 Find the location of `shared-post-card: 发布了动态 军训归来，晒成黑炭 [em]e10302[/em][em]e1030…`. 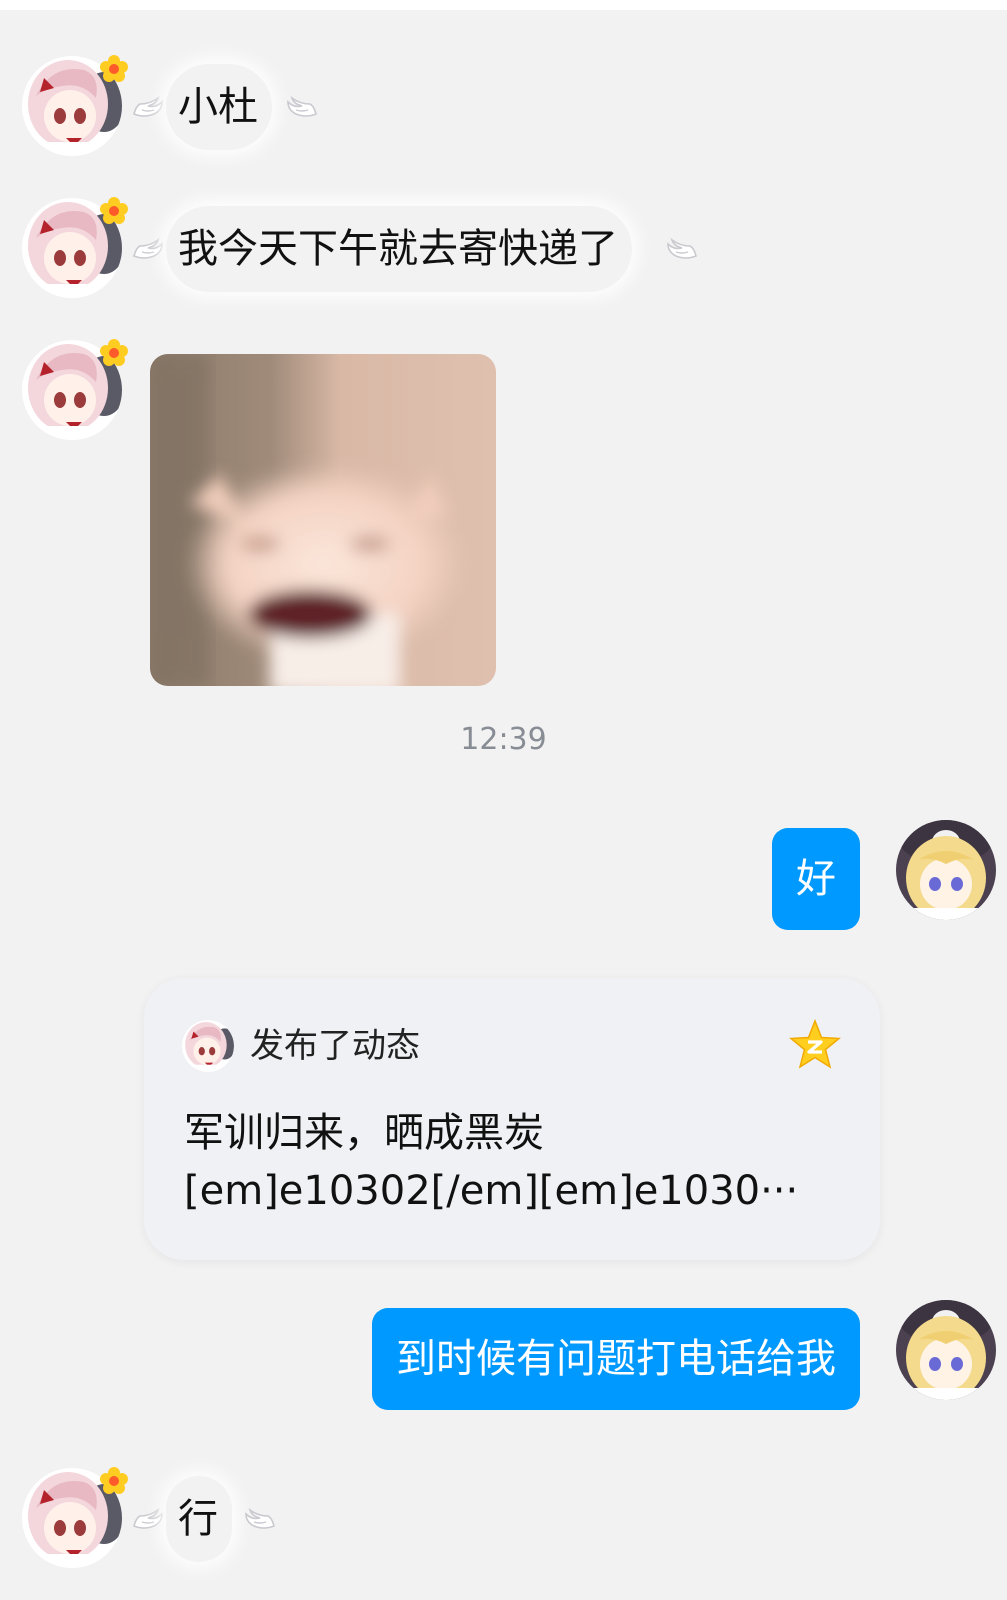

shared-post-card: 发布了动态 军训归来，晒成黑炭 [em]e10302[/em][em]e1030… is located at coordinates (512, 1119).